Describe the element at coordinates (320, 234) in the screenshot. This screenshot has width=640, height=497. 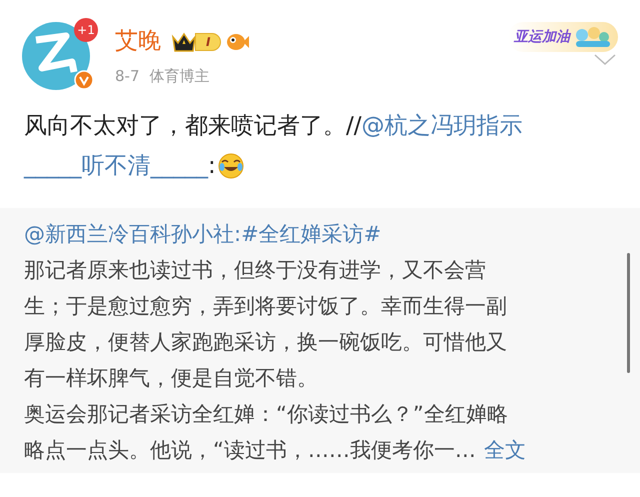
I see `repost-source: @新西兰冷百科孙小社:#全红婵采访#` at that location.